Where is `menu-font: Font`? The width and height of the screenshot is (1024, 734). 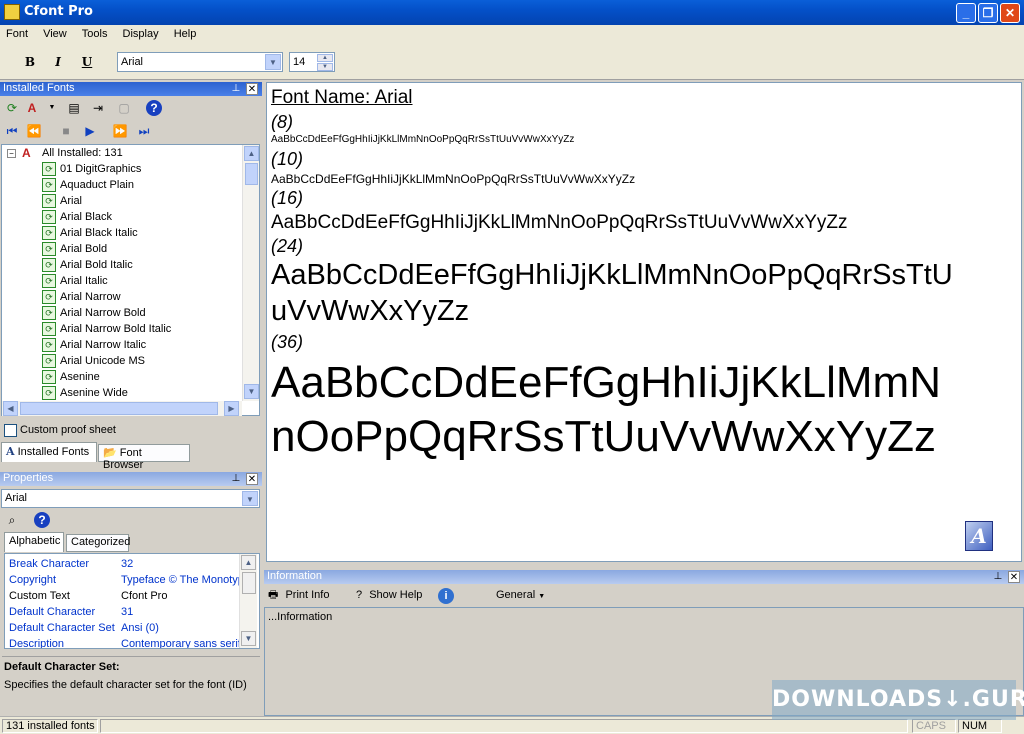
menu-font: Font is located at coordinates (17, 32).